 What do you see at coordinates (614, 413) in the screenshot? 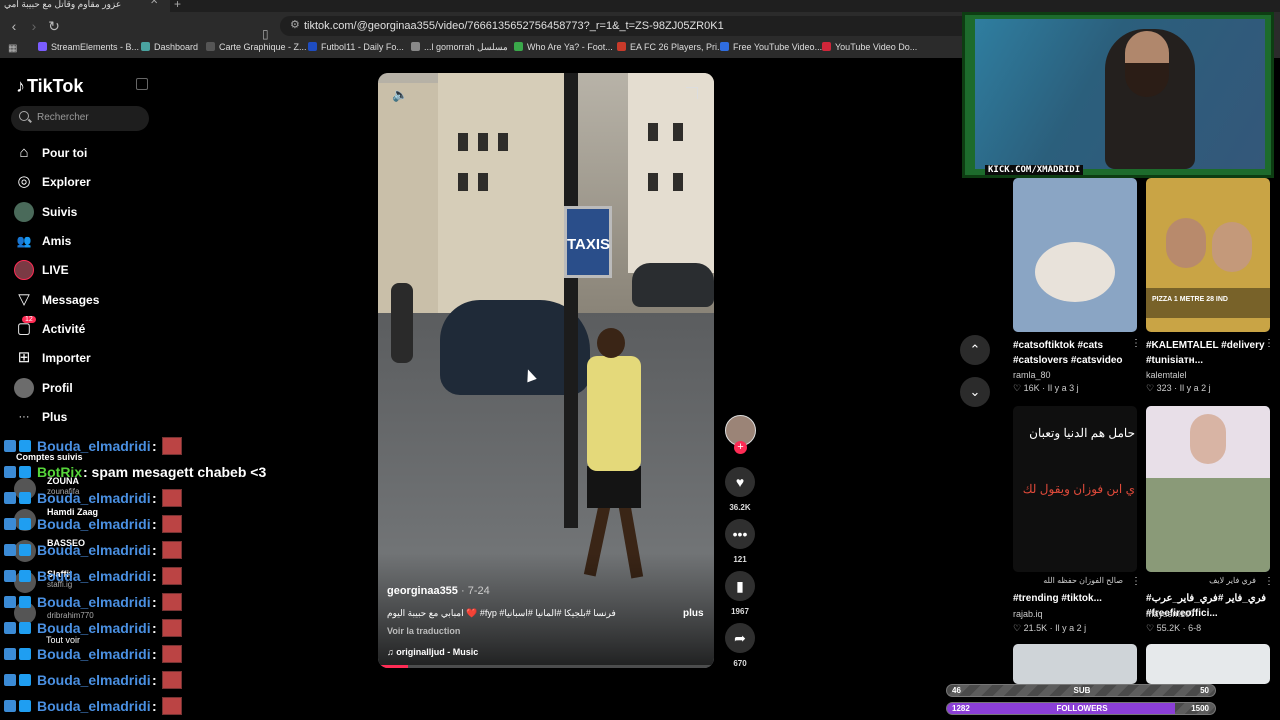
I see `person-shirt` at bounding box center [614, 413].